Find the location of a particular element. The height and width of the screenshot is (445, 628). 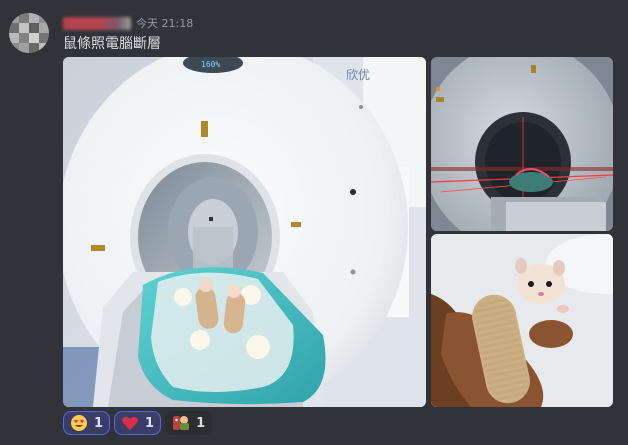

reaction-red-heart: 1 is located at coordinates (138, 423).